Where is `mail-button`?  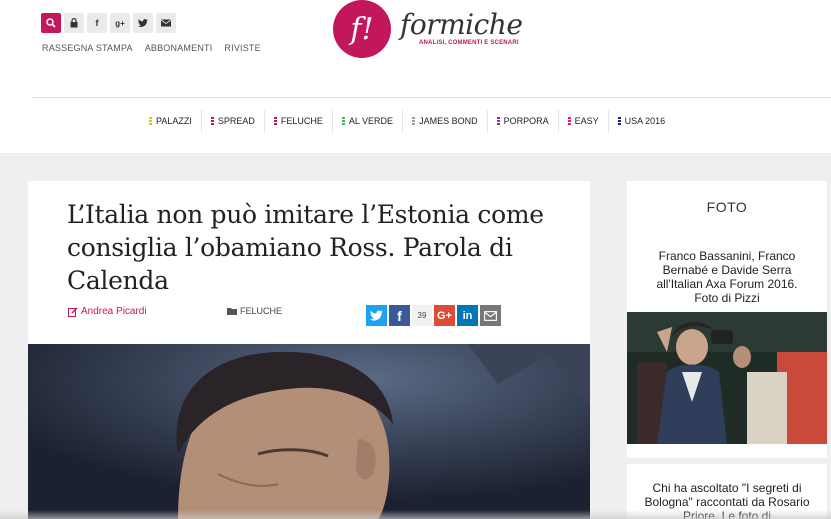 mail-button is located at coordinates (166, 23).